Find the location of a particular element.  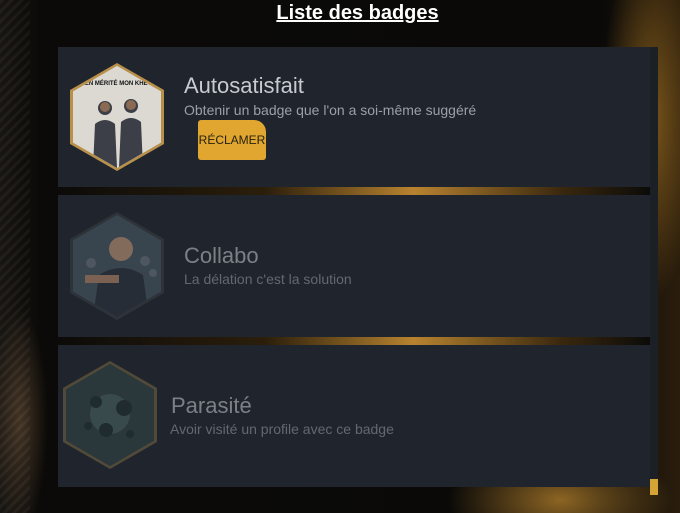

parasite-illustration is located at coordinates (110, 415).